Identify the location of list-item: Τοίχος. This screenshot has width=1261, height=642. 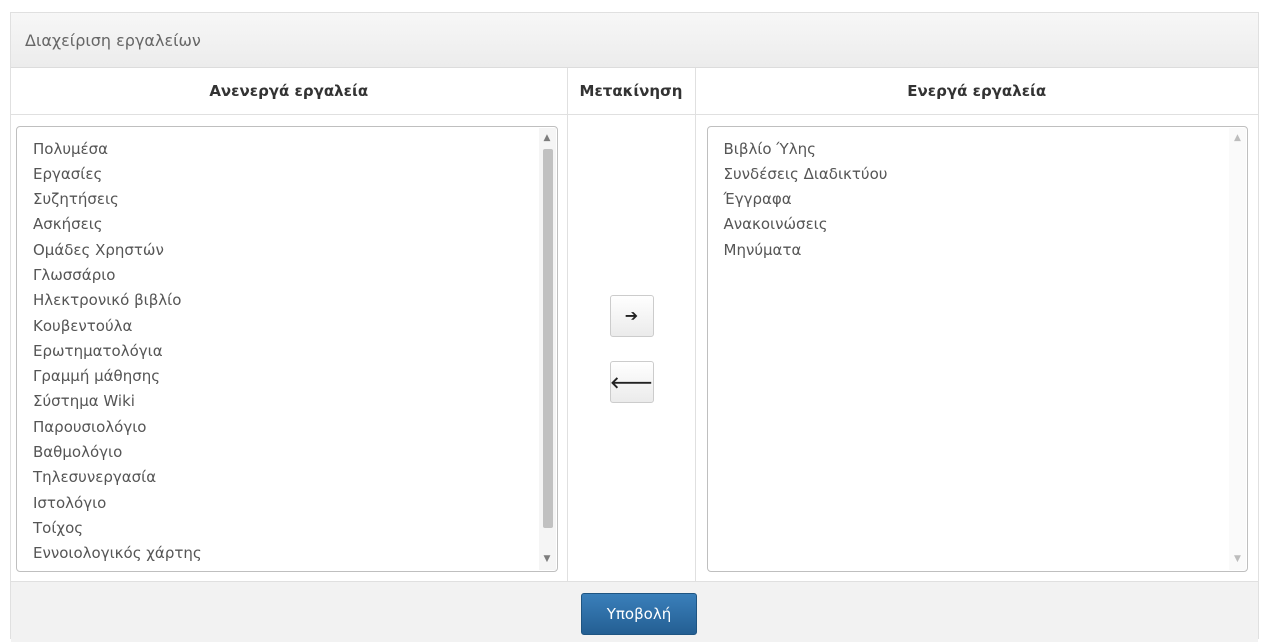
(295, 528).